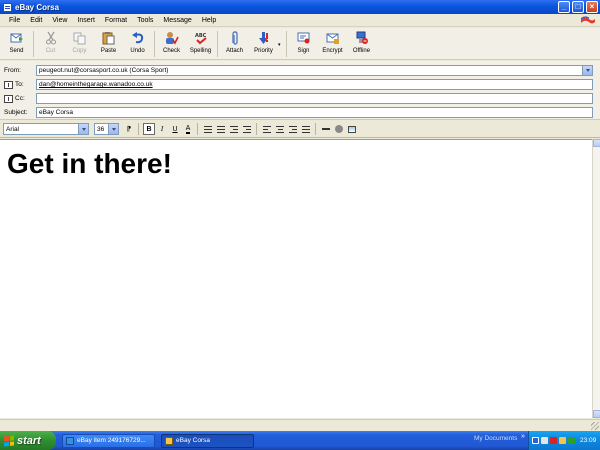 The height and width of the screenshot is (450, 600). What do you see at coordinates (523, 436) in the screenshot?
I see `toolbar-chevron-icon: »` at bounding box center [523, 436].